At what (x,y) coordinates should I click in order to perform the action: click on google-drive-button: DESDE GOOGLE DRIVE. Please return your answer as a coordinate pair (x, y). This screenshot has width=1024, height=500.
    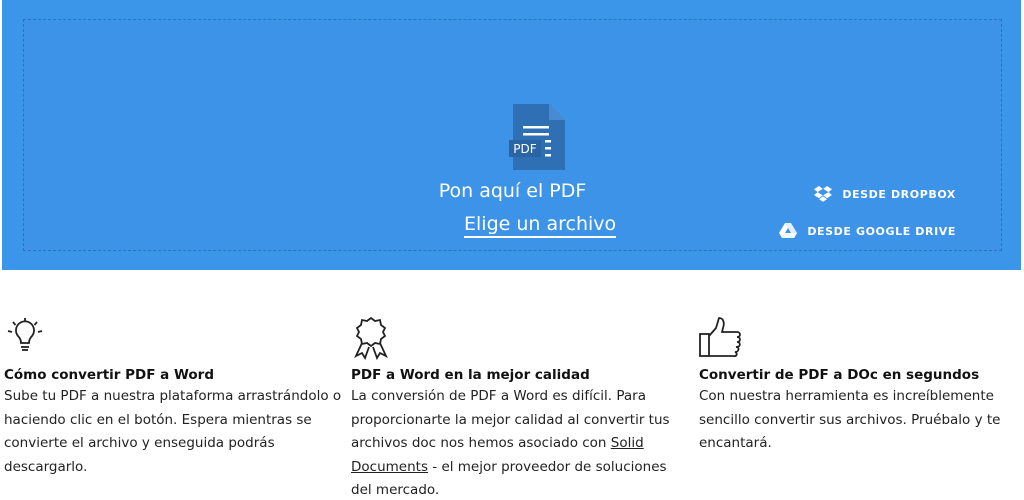
    Looking at the image, I should click on (867, 231).